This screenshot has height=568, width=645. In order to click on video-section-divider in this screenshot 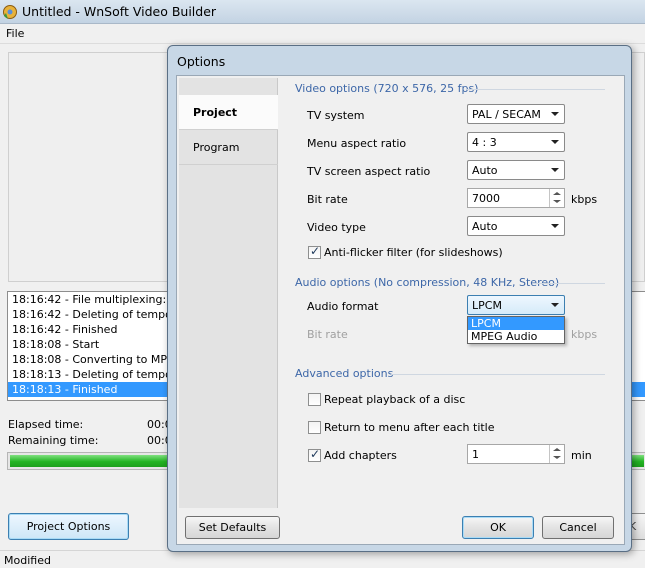, I will do `click(536, 89)`.